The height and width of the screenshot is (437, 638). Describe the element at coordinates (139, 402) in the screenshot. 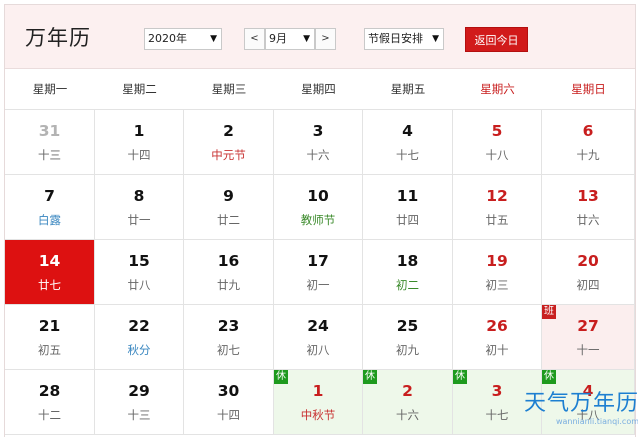

I see `day-cell: 29 十三` at that location.